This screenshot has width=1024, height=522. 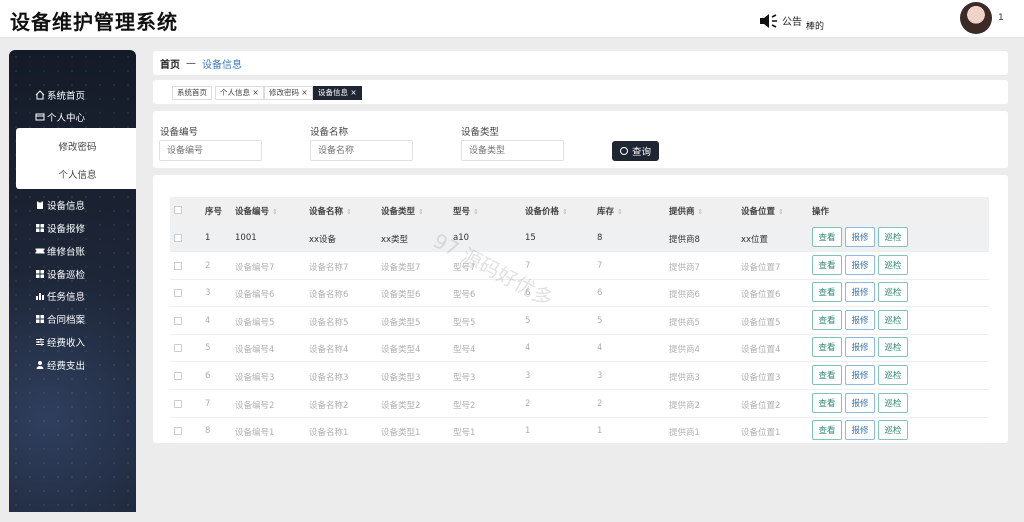 What do you see at coordinates (761, 267) in the screenshot?
I see `table-cell: 设备位置7` at bounding box center [761, 267].